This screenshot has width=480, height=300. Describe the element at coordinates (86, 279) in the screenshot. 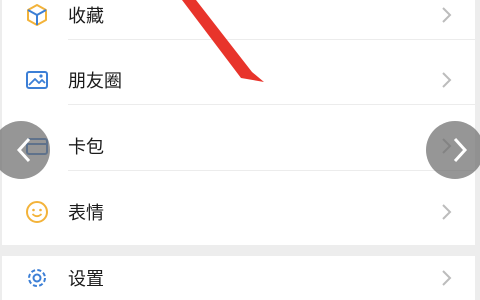

I see `menu-item-label: 设置` at that location.